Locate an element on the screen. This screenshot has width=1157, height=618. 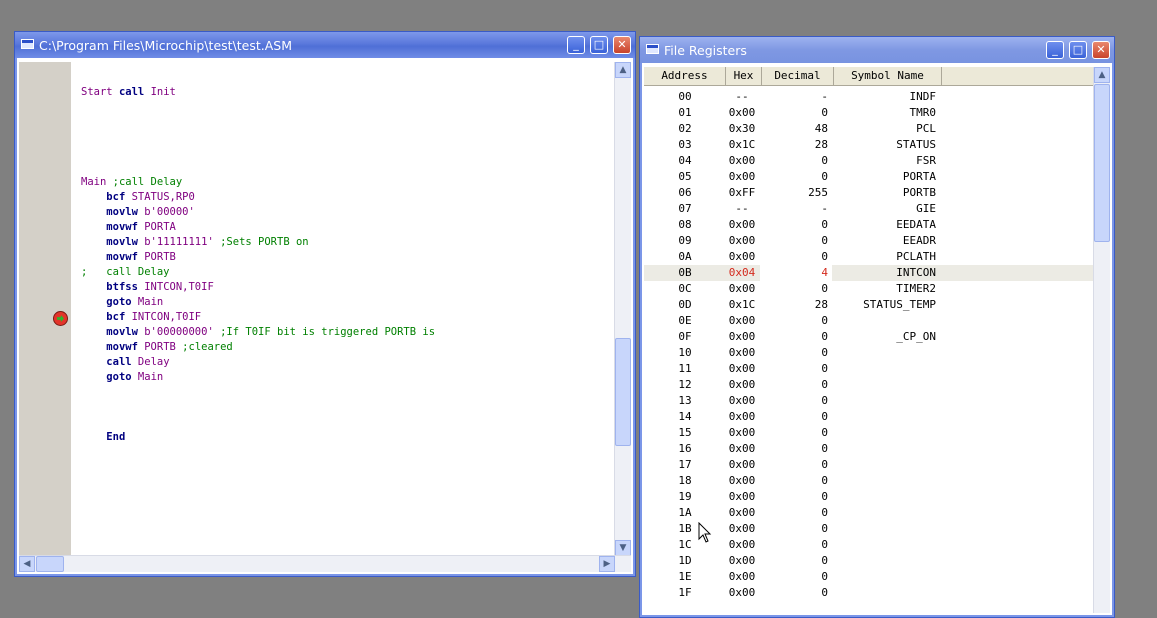
editor-gutter is located at coordinates (45, 309).